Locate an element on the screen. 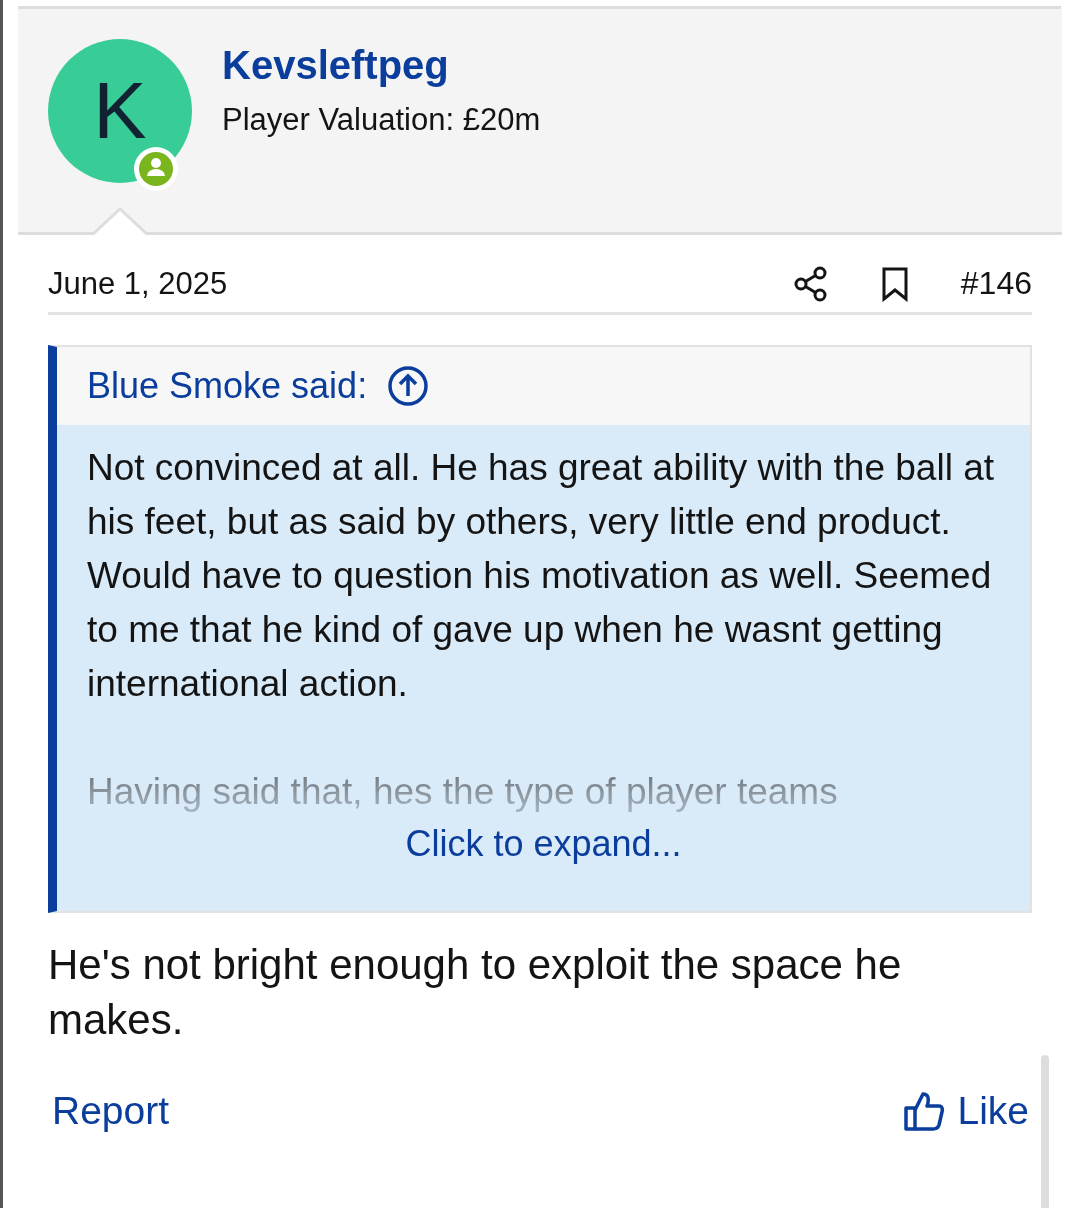  quote-text: Not convinced at all. He has great ability with the ball at his feet, but as said by others, very little end product. is located at coordinates (541, 495).